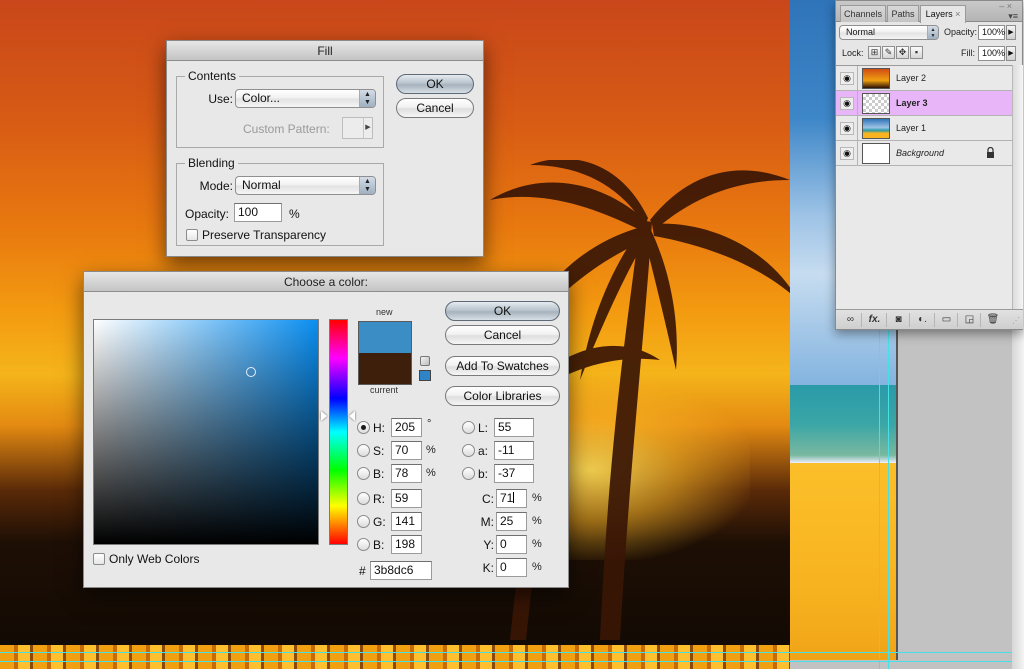 The width and height of the screenshot is (1024, 669). What do you see at coordinates (947, 320) in the screenshot?
I see `group-folder-icon: ▭` at bounding box center [947, 320].